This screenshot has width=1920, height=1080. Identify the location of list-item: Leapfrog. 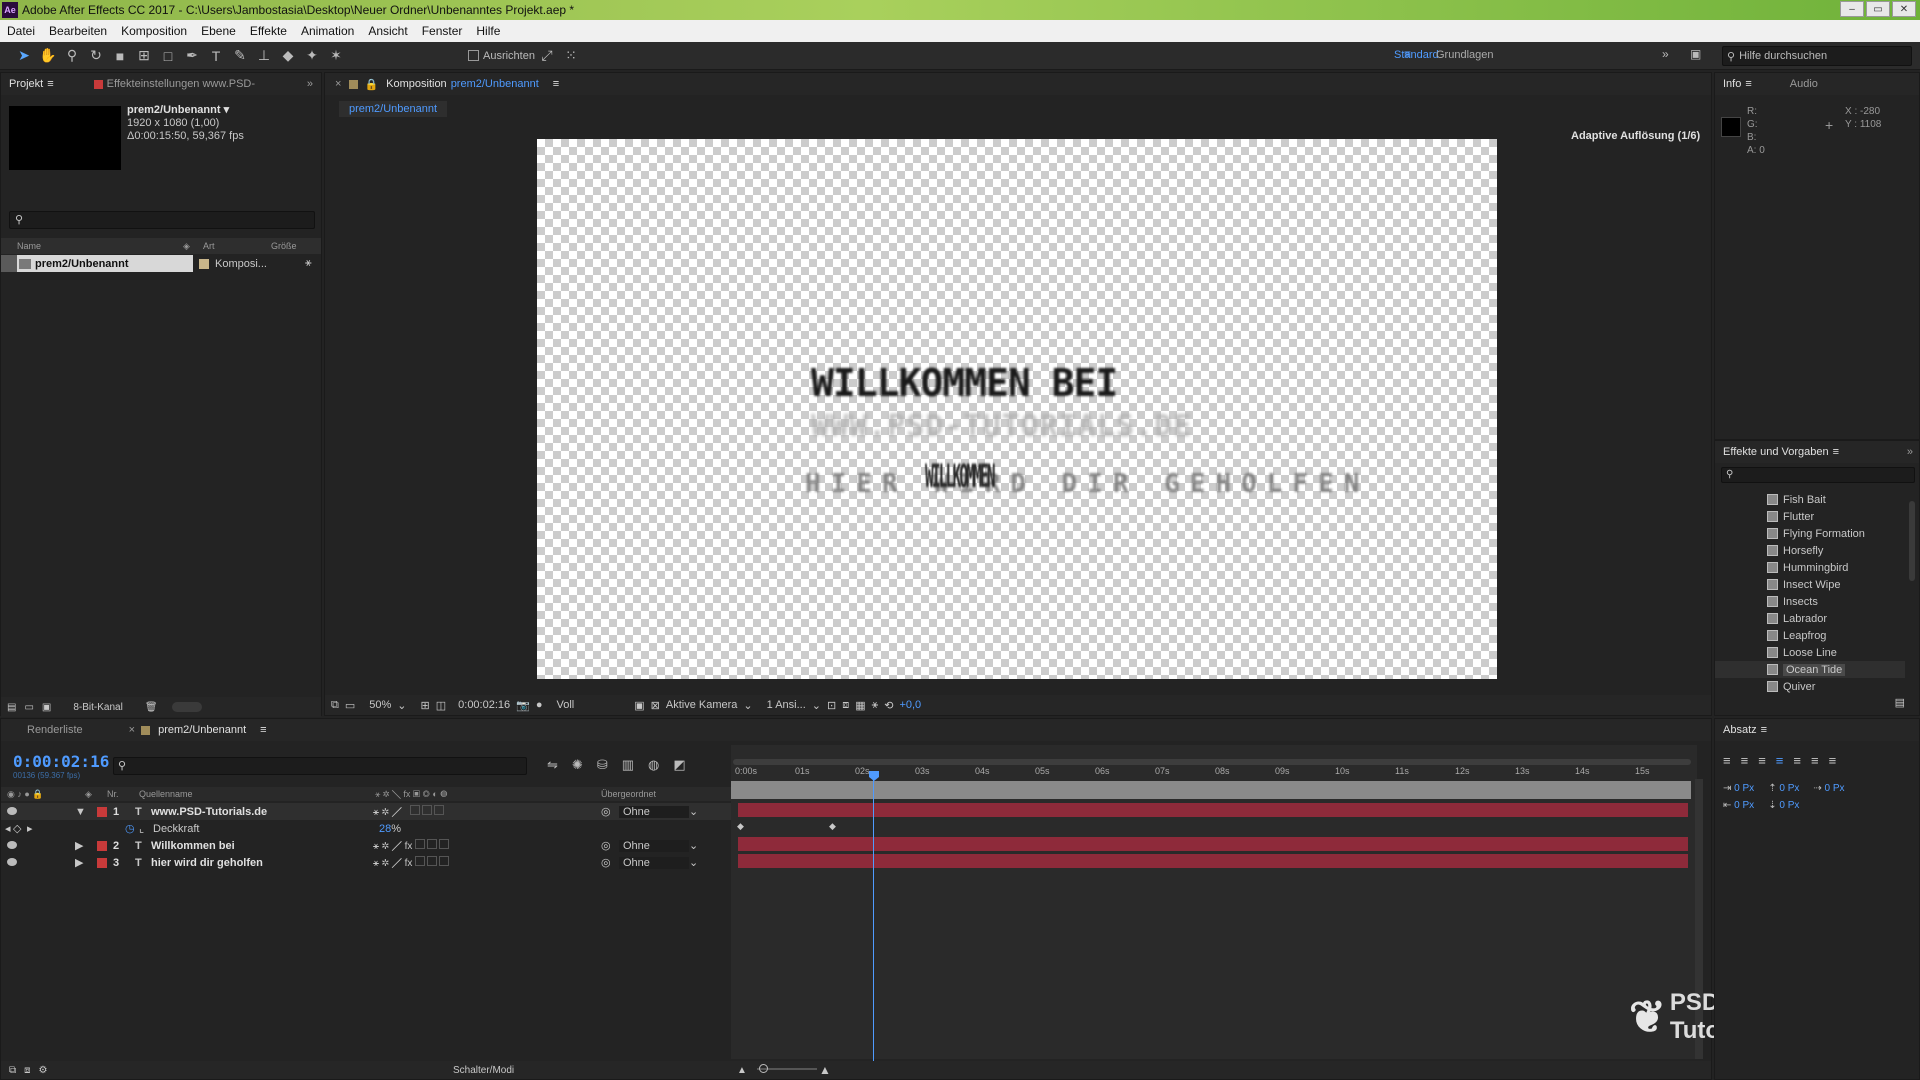
(1810, 635).